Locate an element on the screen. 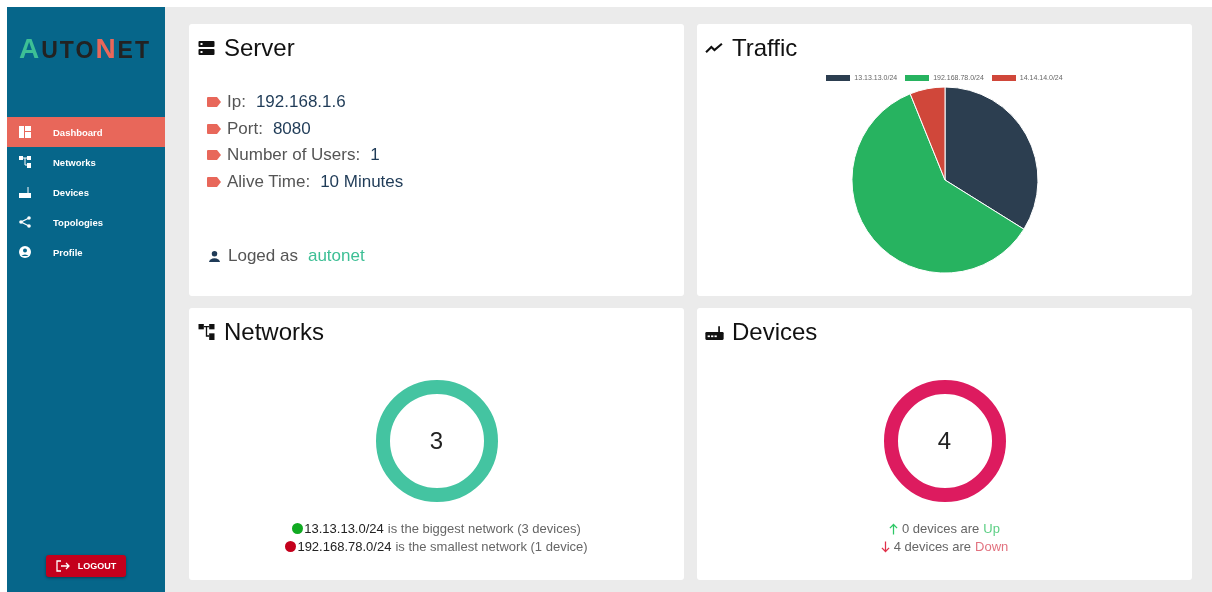 The height and width of the screenshot is (592, 1212). field-value: 10 Minutes is located at coordinates (362, 181).